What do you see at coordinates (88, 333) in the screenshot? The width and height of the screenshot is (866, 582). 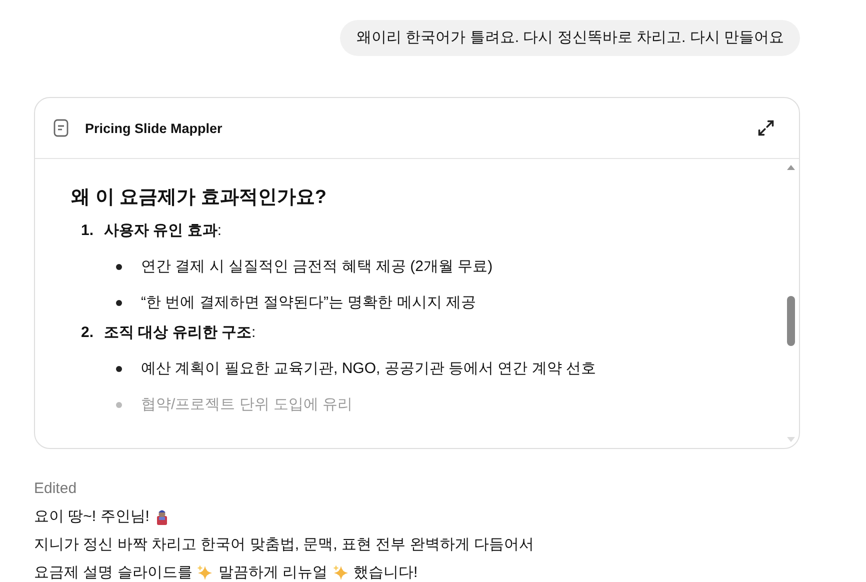 I see `list-number: 2.` at bounding box center [88, 333].